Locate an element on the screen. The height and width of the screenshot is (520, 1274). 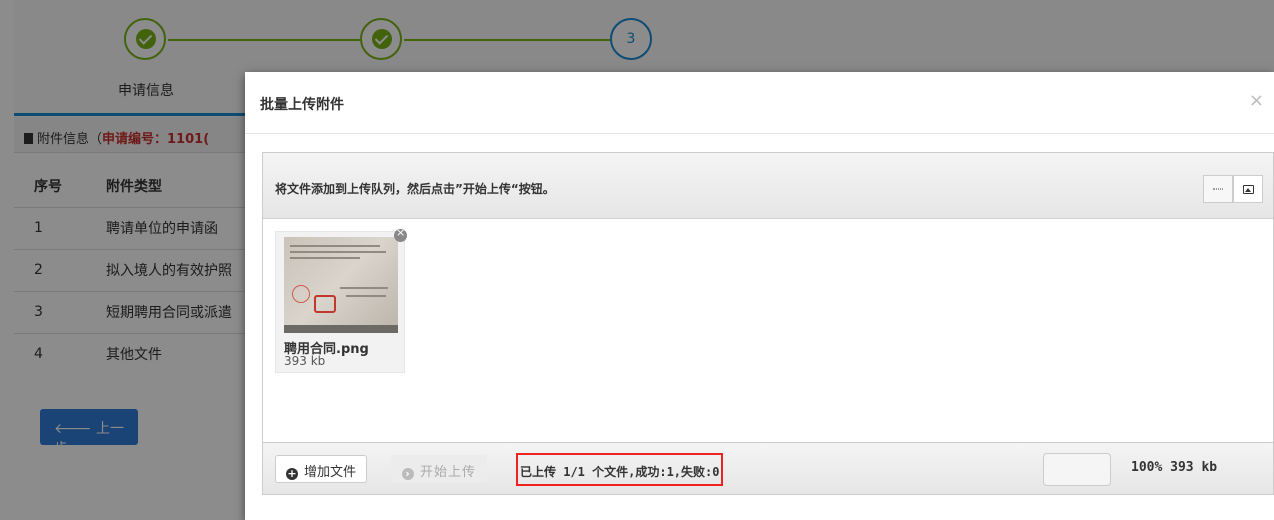
remove-file-icon is located at coordinates (400, 234).